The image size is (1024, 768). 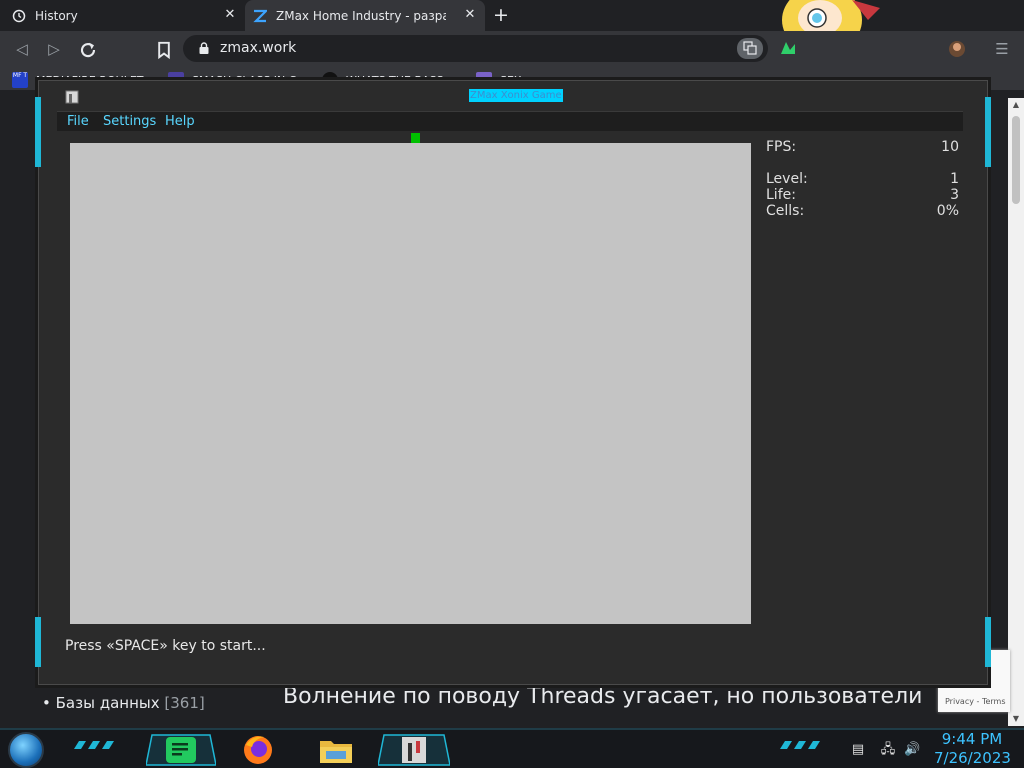 I want to click on extension-icon, so click(x=788, y=49).